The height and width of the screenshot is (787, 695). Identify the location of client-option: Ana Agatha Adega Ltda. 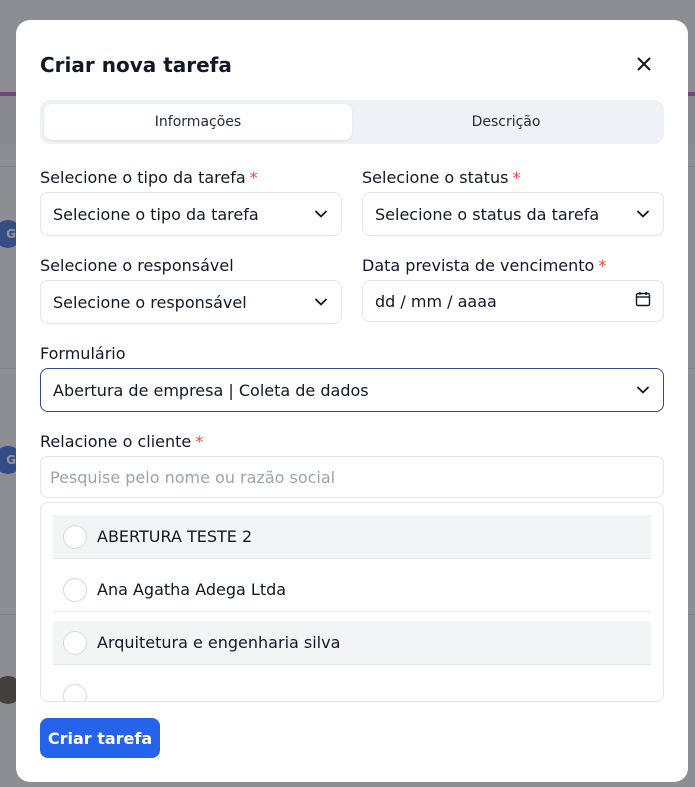
(352, 590).